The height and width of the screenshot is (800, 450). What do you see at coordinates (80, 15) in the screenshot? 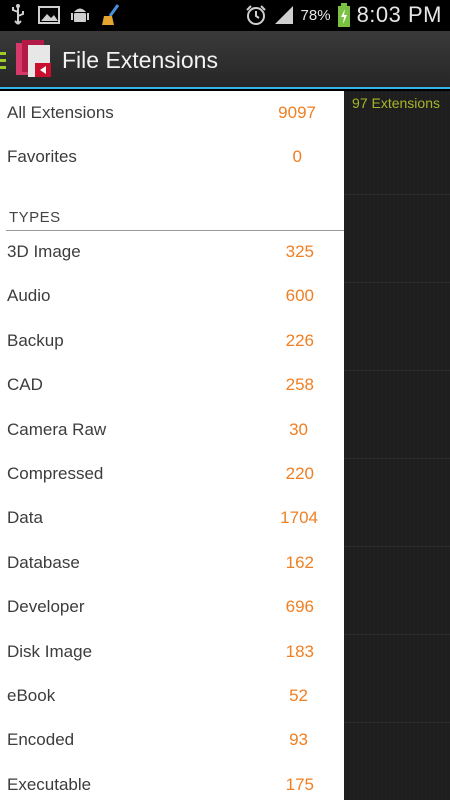
I see `android-icon` at bounding box center [80, 15].